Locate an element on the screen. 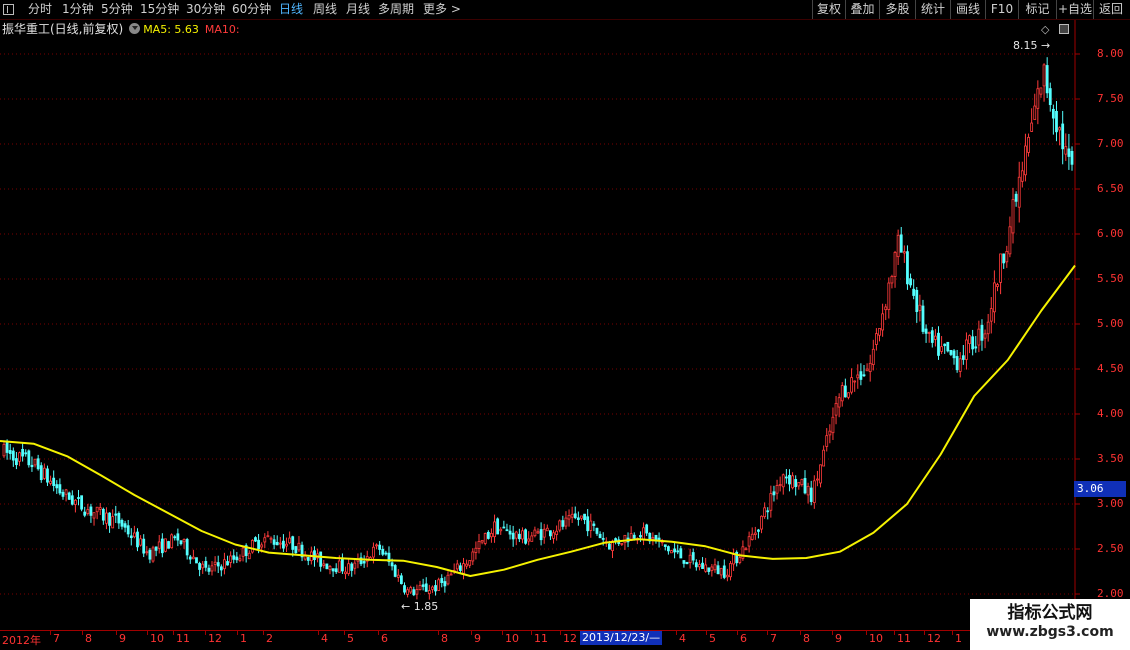 This screenshot has width=1130, height=650. toolbar-button-4: 画线 is located at coordinates (967, 9).